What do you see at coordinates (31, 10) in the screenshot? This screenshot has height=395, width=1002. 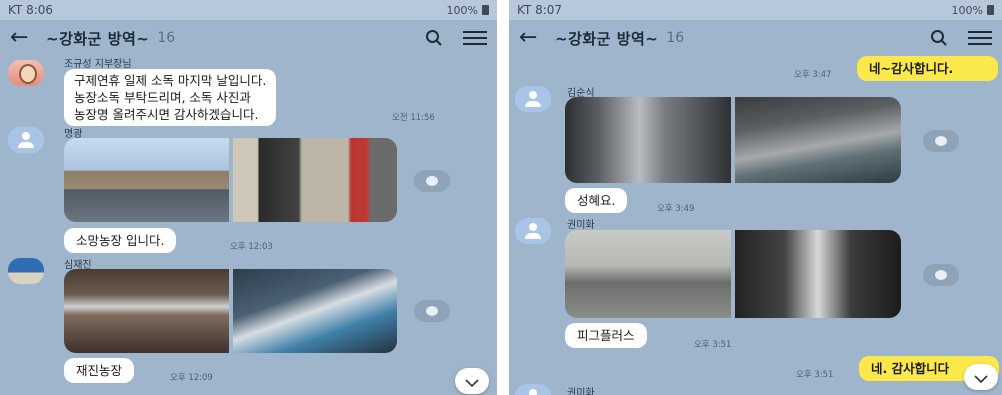 I see `status-time: KT 8:06` at bounding box center [31, 10].